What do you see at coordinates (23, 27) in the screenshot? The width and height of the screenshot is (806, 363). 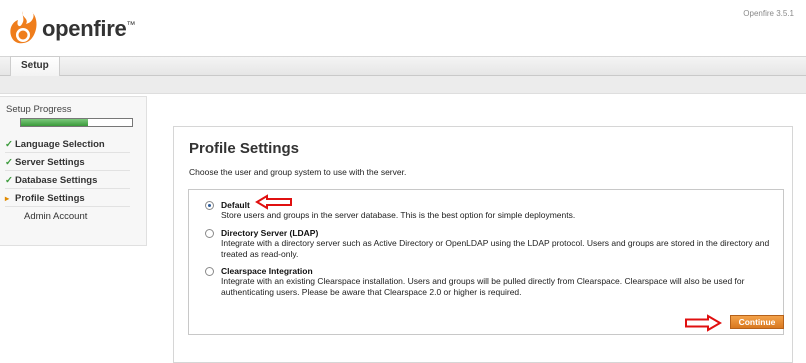 I see `flame-icon` at bounding box center [23, 27].